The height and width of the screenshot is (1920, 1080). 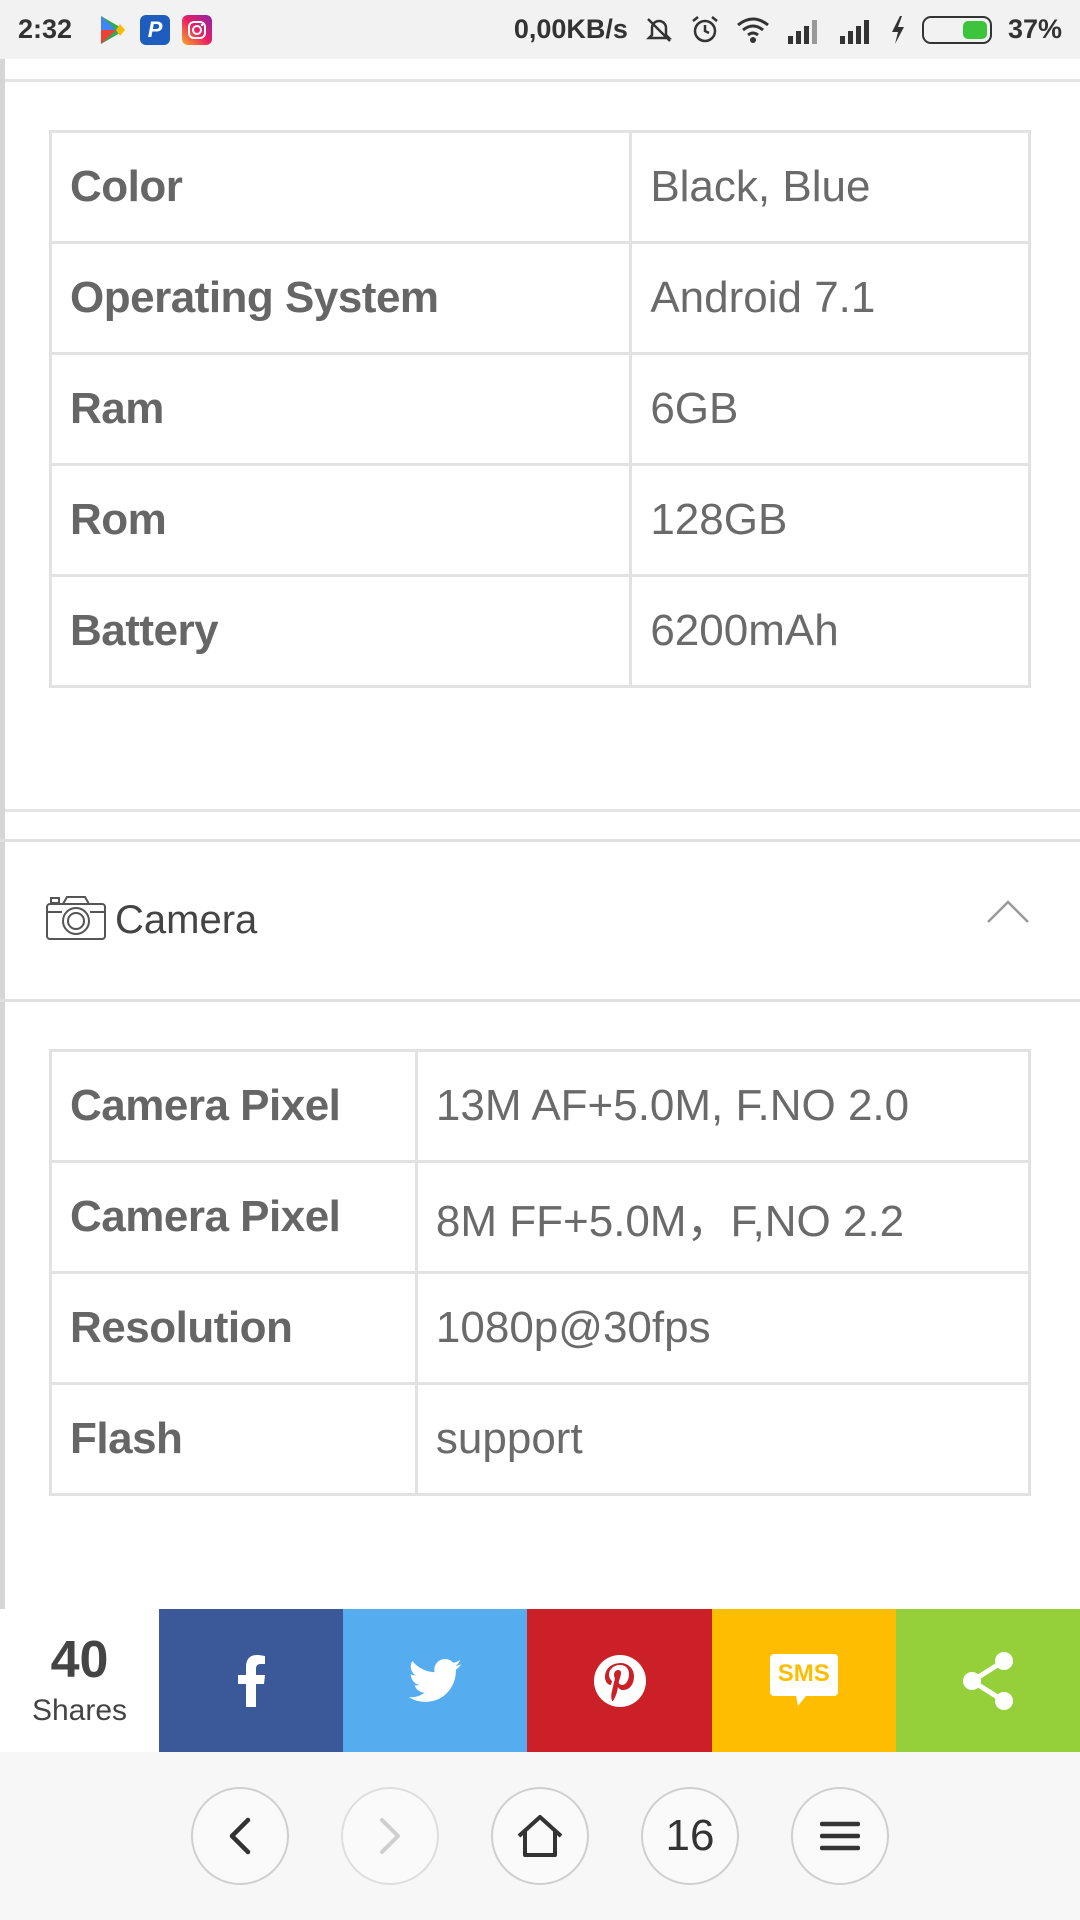 I want to click on table-row: Resolution 1080p@30fps, so click(x=540, y=1328).